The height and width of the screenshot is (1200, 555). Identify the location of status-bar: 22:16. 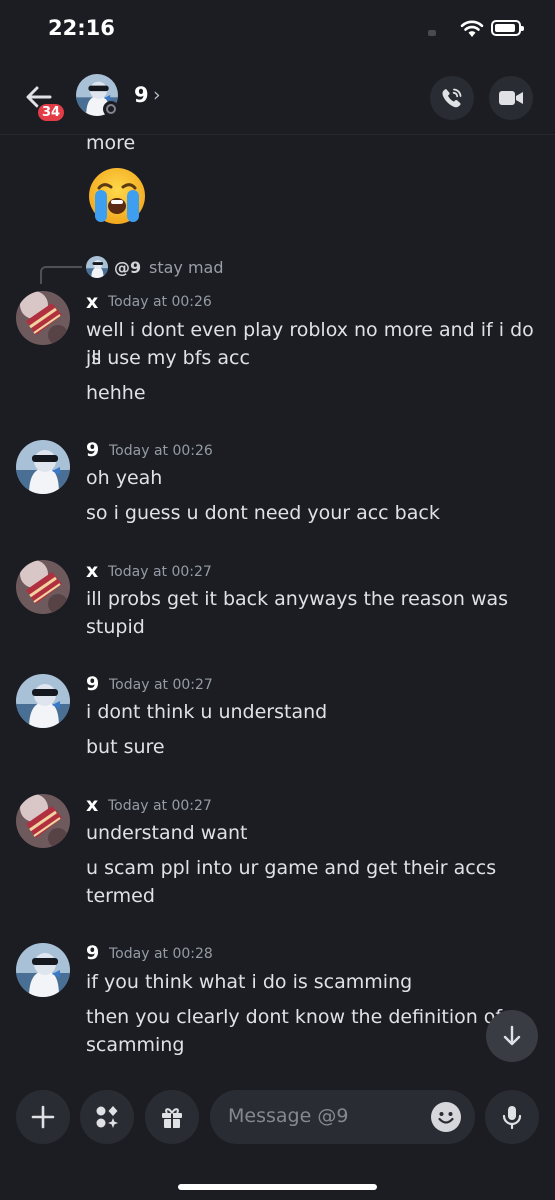
(277, 30).